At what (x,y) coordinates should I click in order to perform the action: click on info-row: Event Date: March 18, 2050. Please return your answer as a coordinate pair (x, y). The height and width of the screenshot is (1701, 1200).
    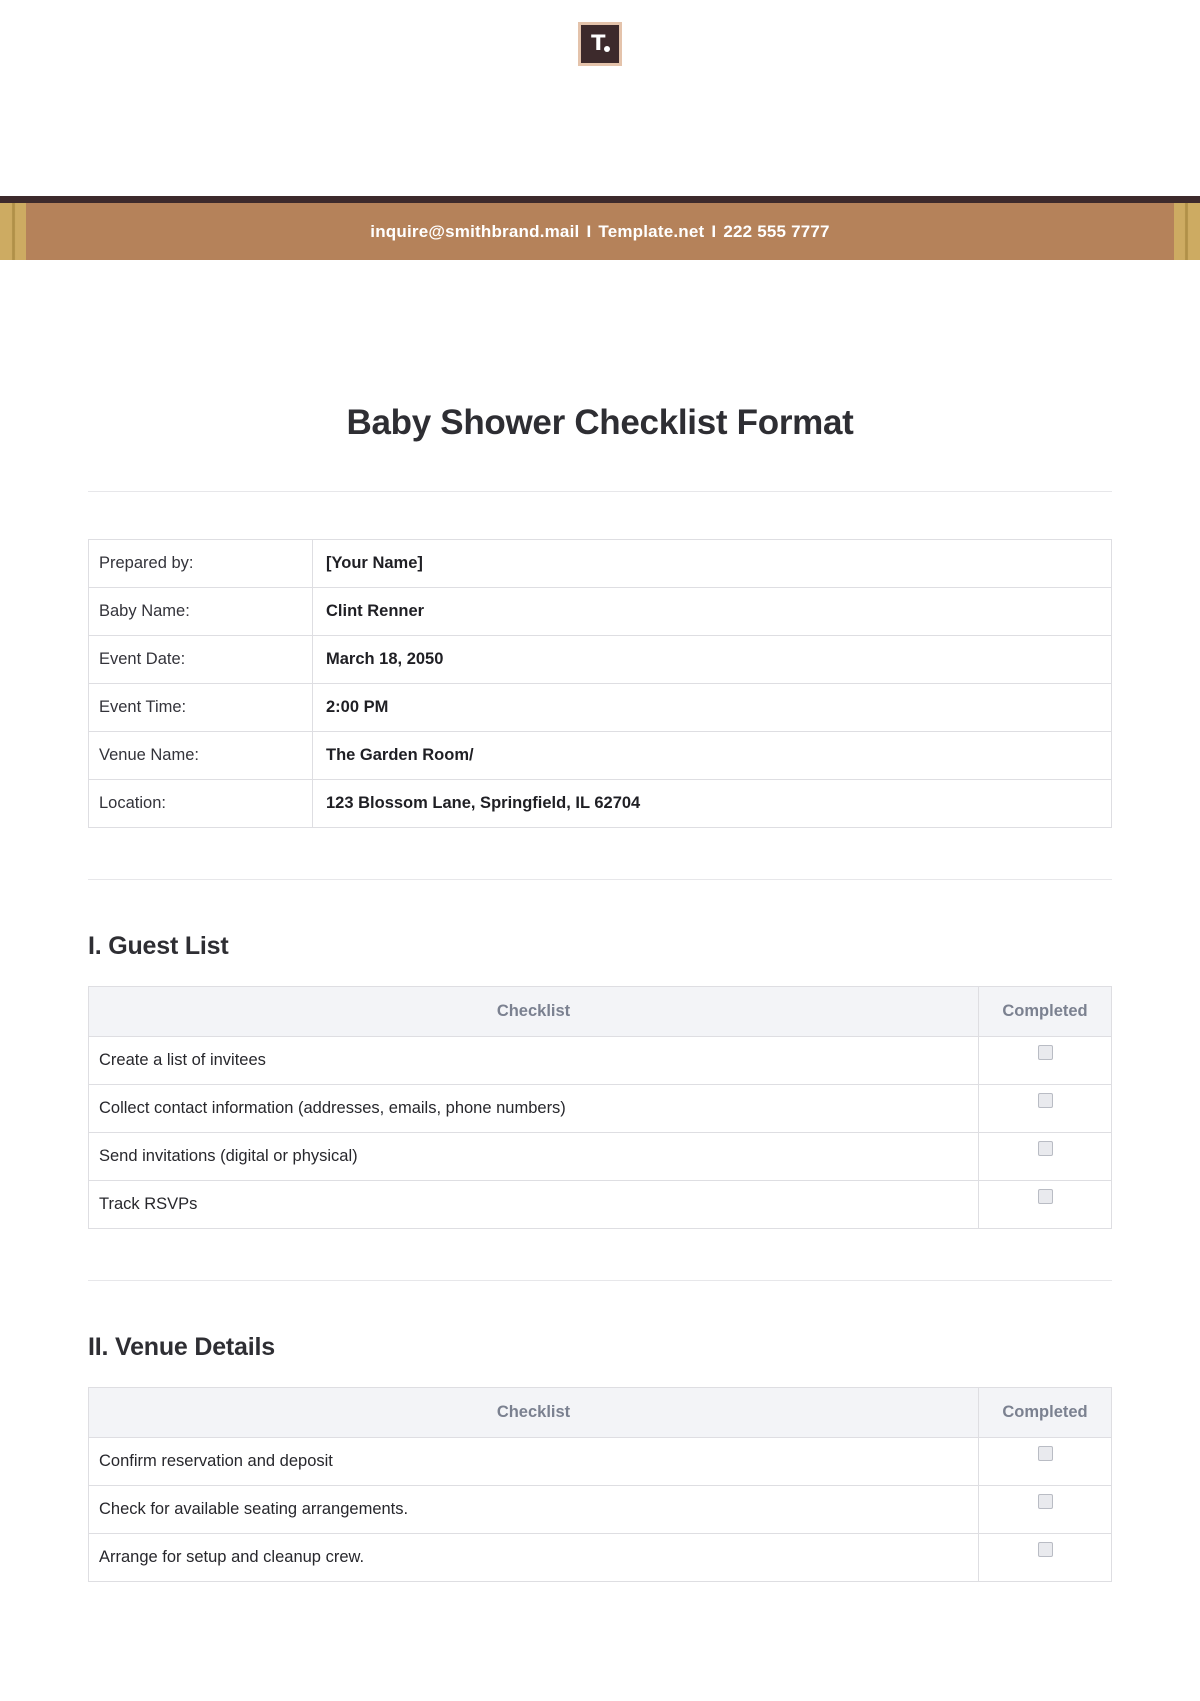
    Looking at the image, I should click on (600, 659).